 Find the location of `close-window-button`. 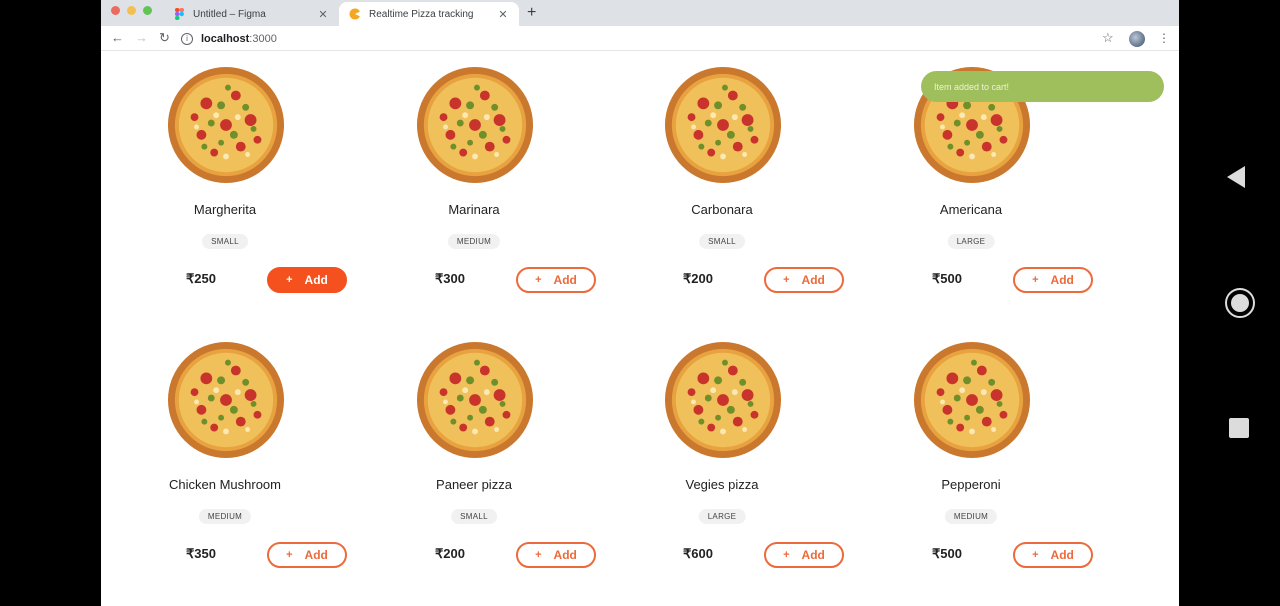

close-window-button is located at coordinates (115, 10).